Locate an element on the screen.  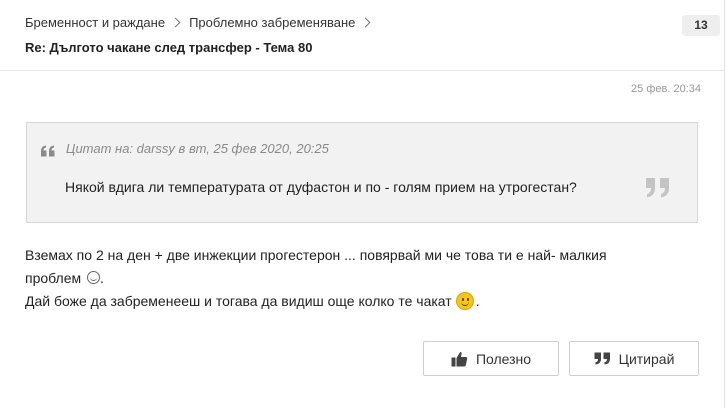
quote-icon is located at coordinates (602, 358).